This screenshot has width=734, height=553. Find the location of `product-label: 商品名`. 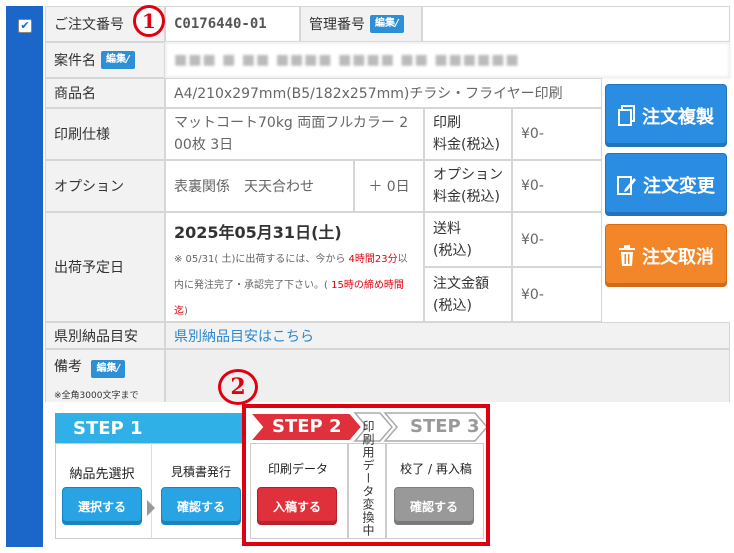

product-label: 商品名 is located at coordinates (105, 93).